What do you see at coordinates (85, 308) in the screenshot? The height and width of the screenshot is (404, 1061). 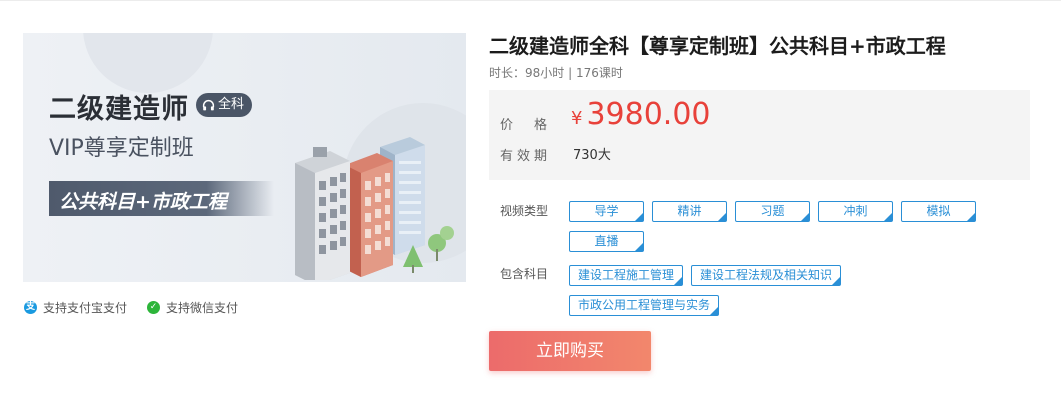 I see `alipay-label: 支持支付宝支付` at bounding box center [85, 308].